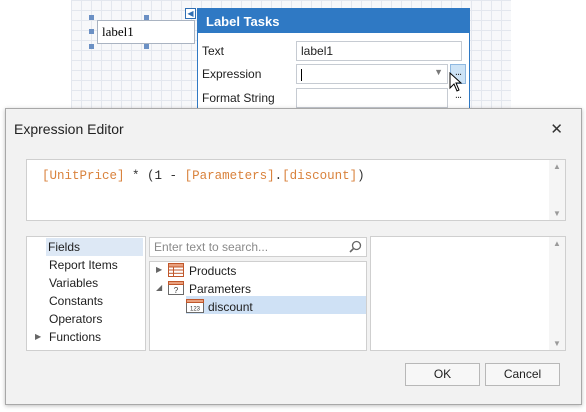 Image resolution: width=586 pixels, height=412 pixels. Describe the element at coordinates (372, 98) in the screenshot. I see `format-string-field` at that location.